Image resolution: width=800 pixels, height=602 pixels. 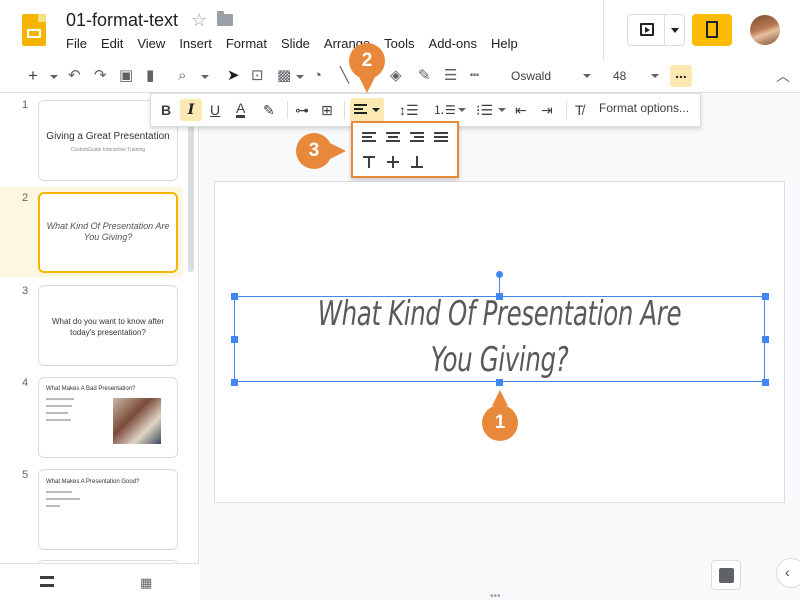 What do you see at coordinates (647, 29) in the screenshot?
I see `present-icon` at bounding box center [647, 29].